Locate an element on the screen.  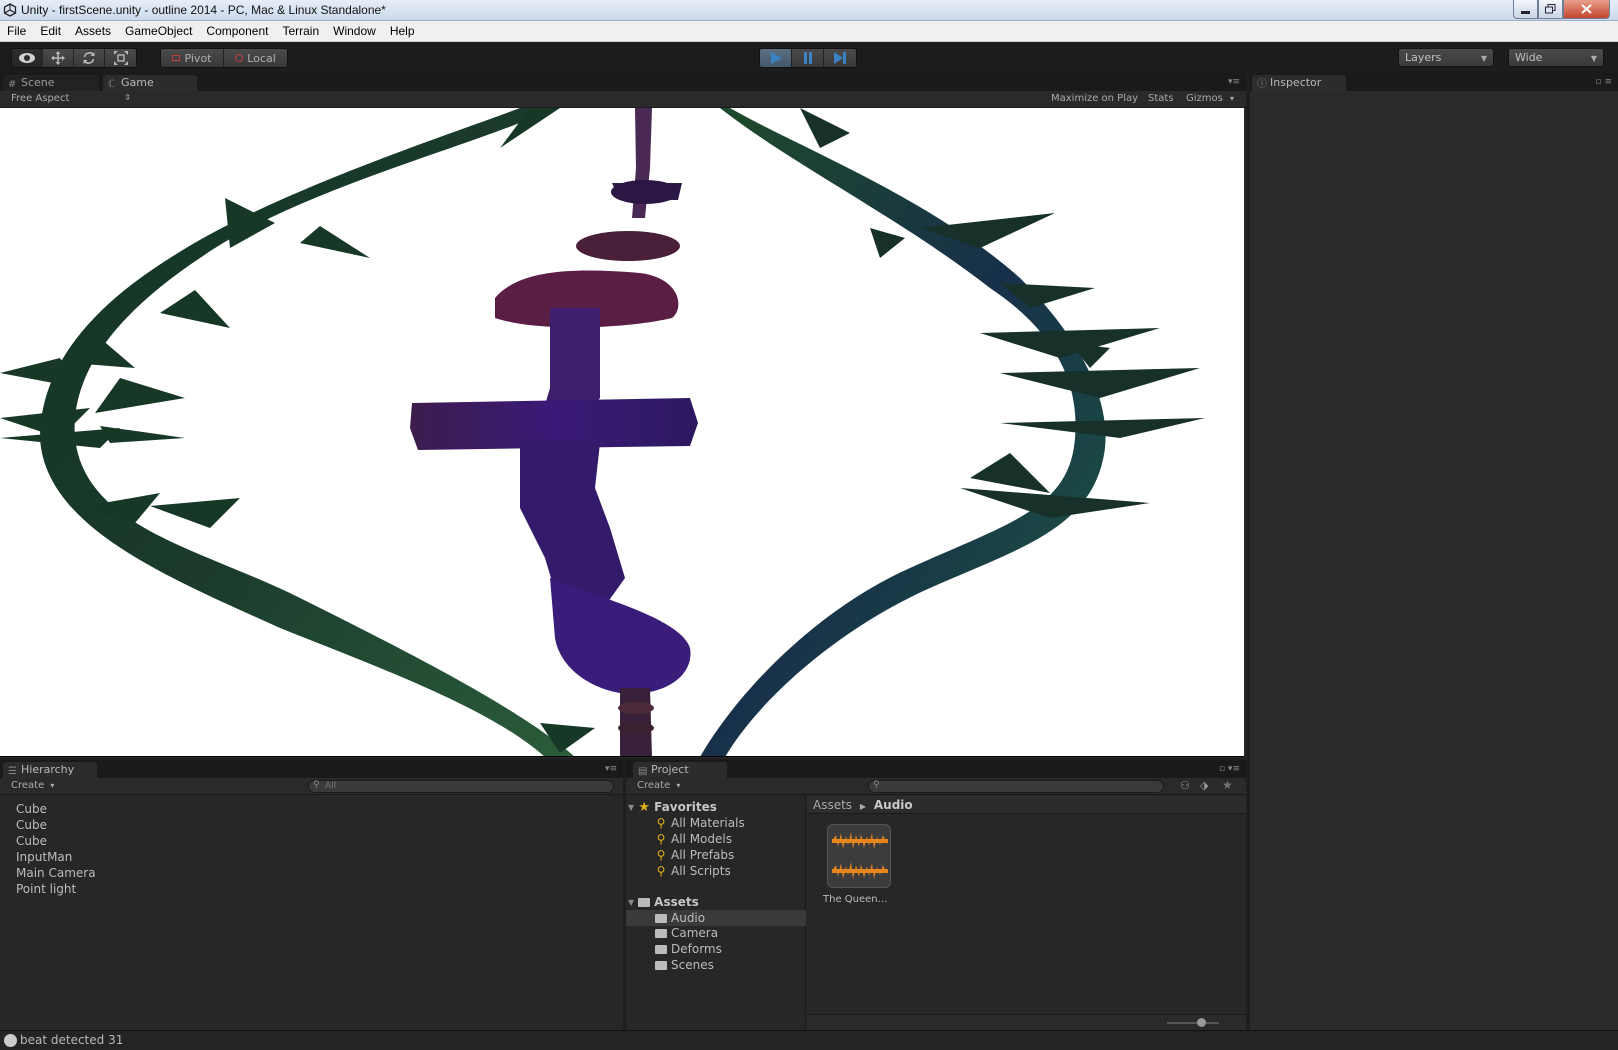
tab-project: ▤ Project is located at coordinates (680, 770).